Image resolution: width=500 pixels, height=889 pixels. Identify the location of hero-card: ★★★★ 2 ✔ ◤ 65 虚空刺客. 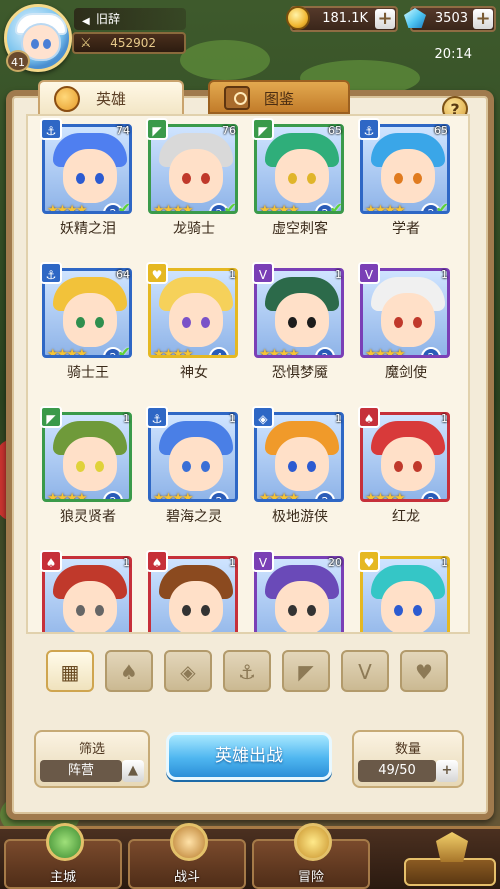
(299, 192).